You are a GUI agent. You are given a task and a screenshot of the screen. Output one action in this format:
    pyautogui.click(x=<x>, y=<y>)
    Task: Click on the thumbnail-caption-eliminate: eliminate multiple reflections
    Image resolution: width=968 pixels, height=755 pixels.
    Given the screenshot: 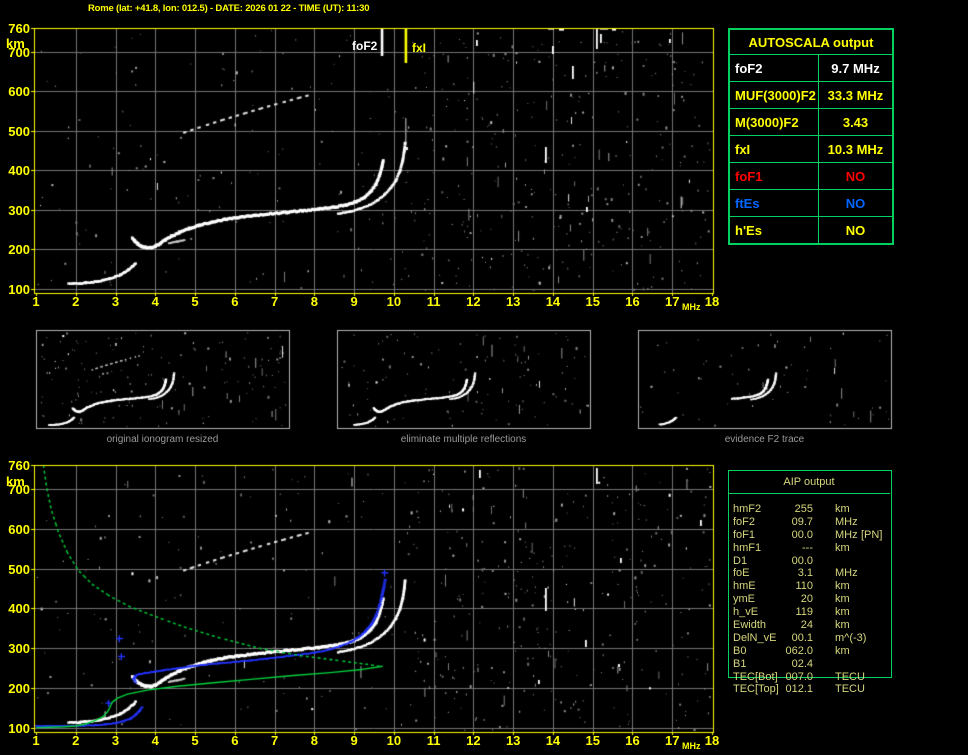 What is the action you would take?
    pyautogui.click(x=463, y=439)
    